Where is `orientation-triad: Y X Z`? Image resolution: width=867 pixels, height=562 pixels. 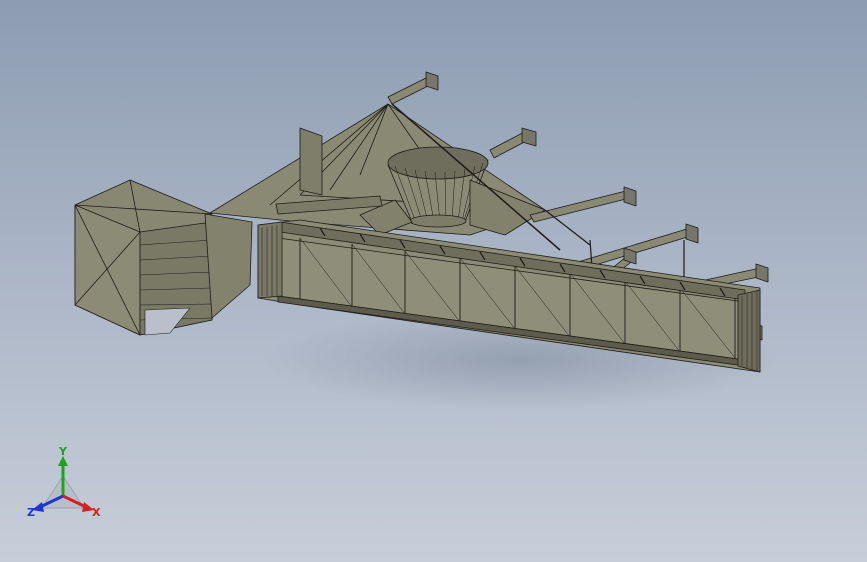 orientation-triad: Y X Z is located at coordinates (67, 486).